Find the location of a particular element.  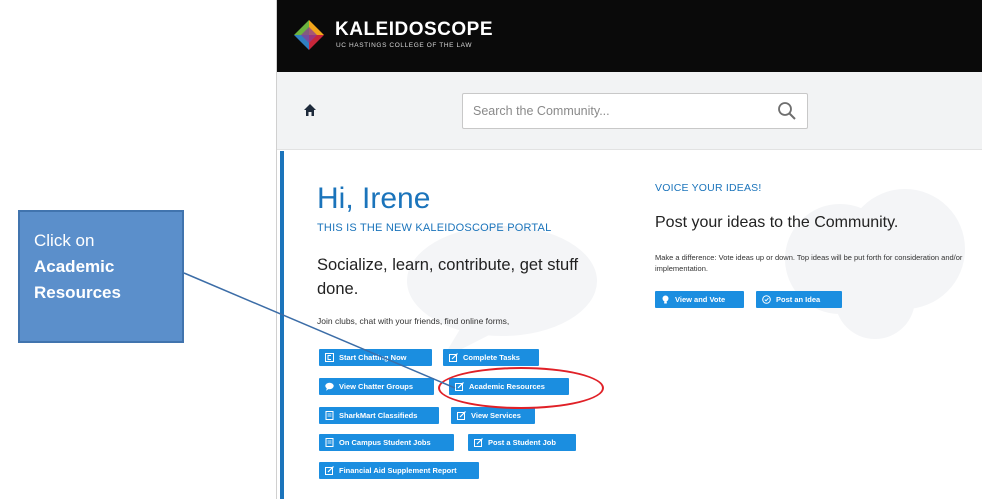

search-bar is located at coordinates (629, 111).